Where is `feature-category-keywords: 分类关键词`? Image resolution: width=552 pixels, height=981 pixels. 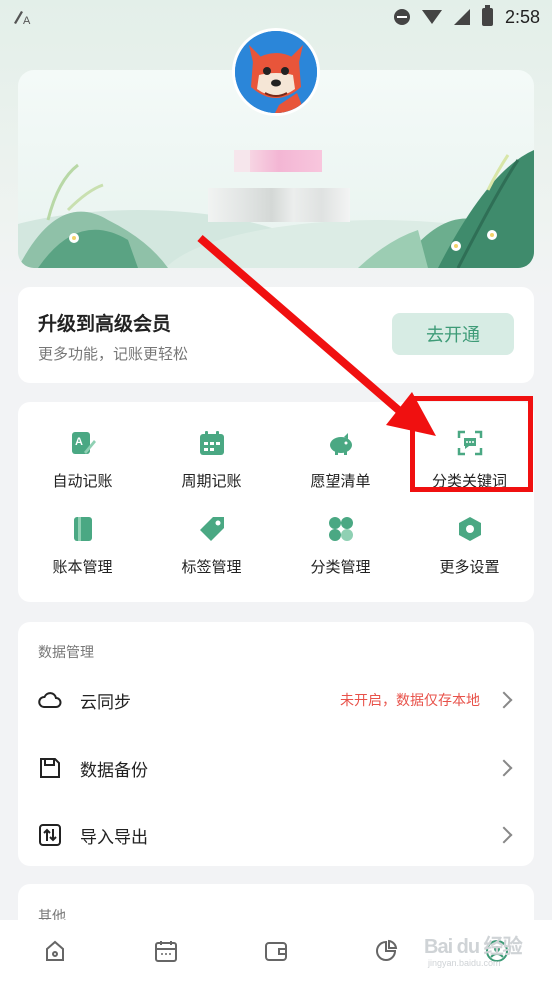
feature-category-keywords: 分类关键词 is located at coordinates (469, 456).